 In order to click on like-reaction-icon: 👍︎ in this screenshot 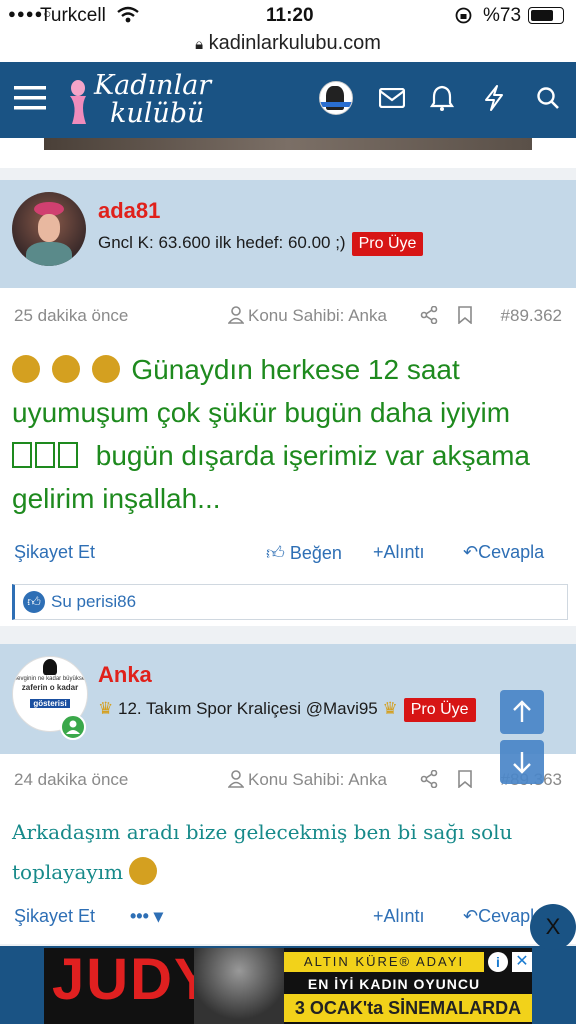, I will do `click(34, 602)`.